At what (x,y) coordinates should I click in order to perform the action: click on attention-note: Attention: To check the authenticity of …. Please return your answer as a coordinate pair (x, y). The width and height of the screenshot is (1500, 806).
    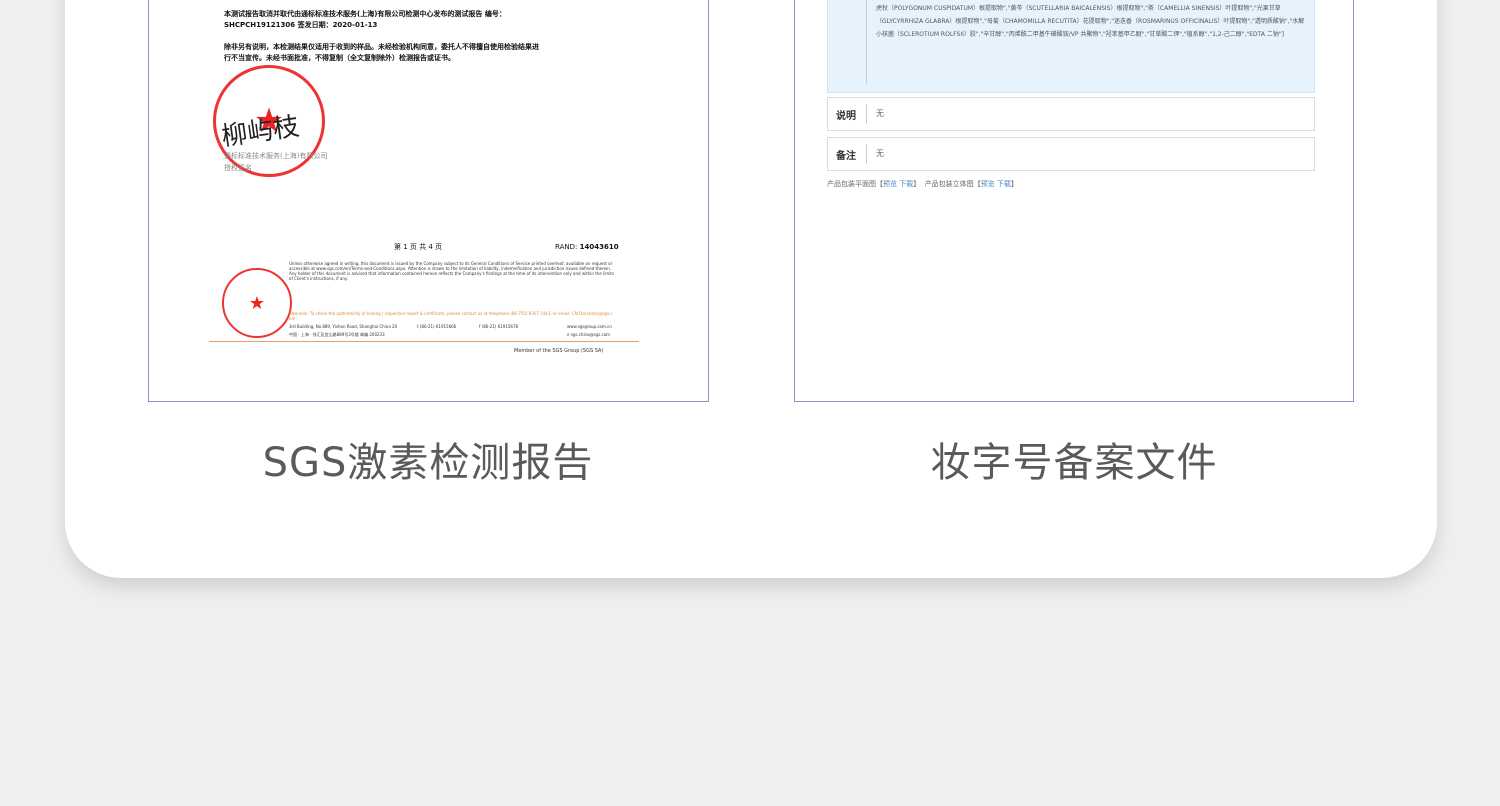
    Looking at the image, I should click on (451, 316).